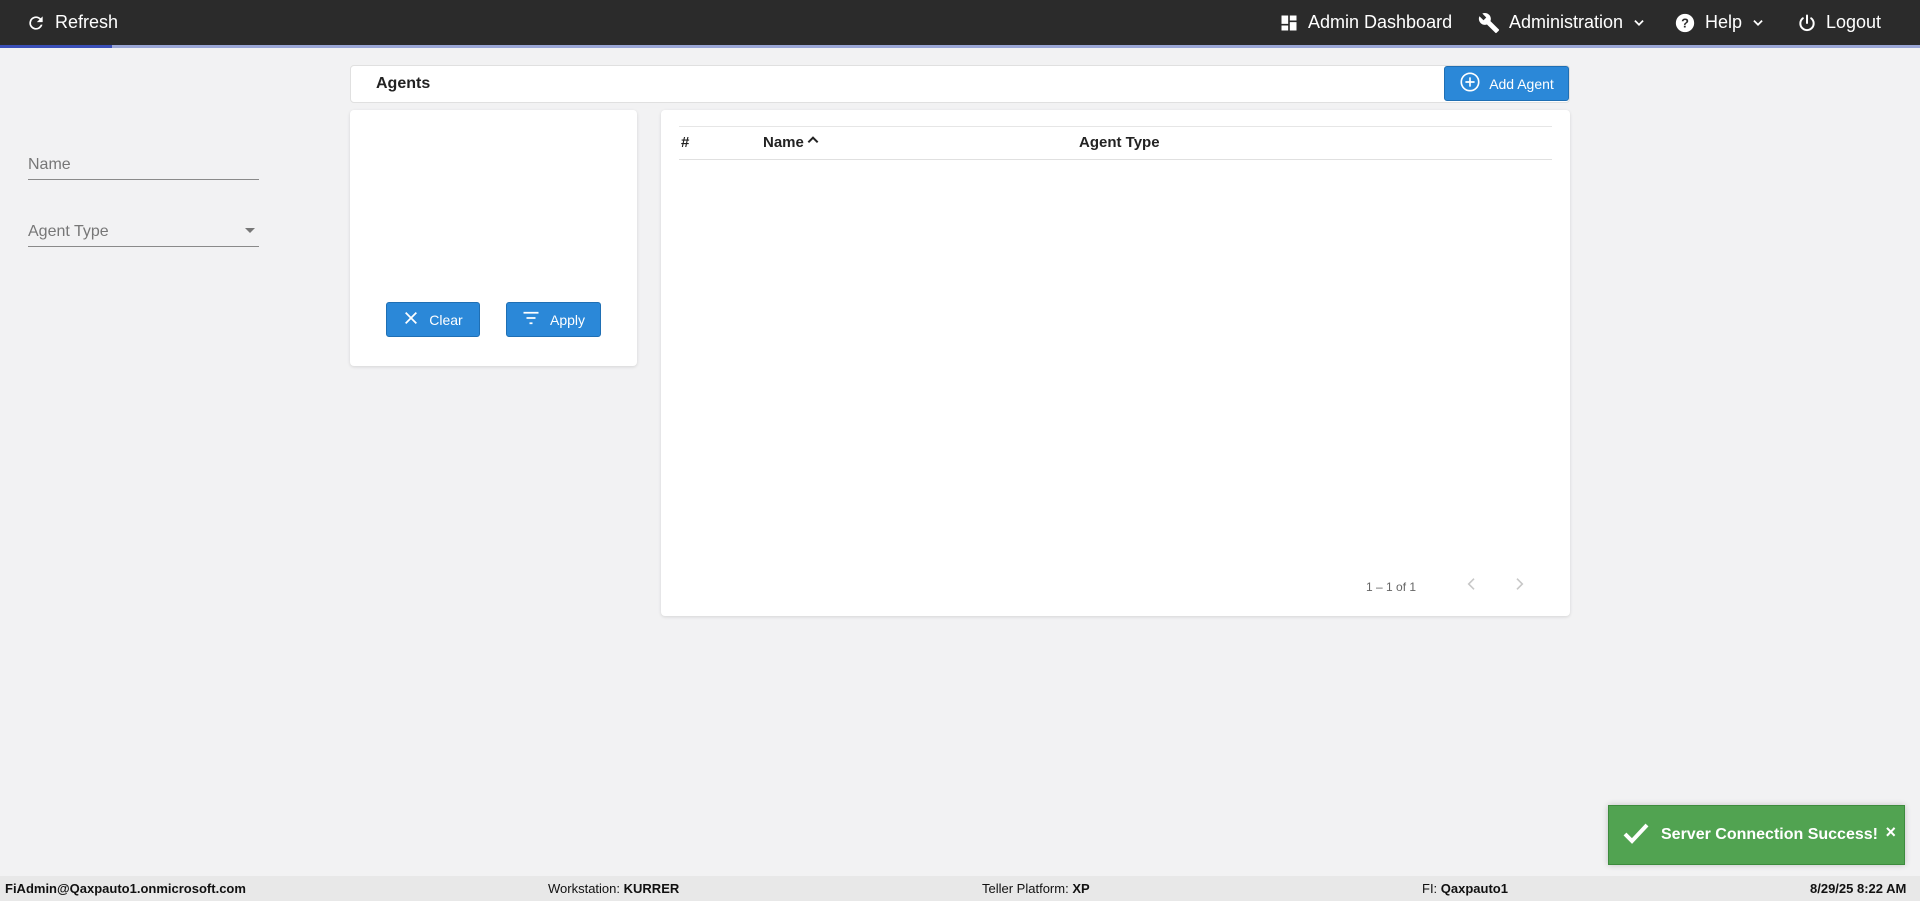 This screenshot has height=901, width=1920. I want to click on close-icon, so click(411, 319).